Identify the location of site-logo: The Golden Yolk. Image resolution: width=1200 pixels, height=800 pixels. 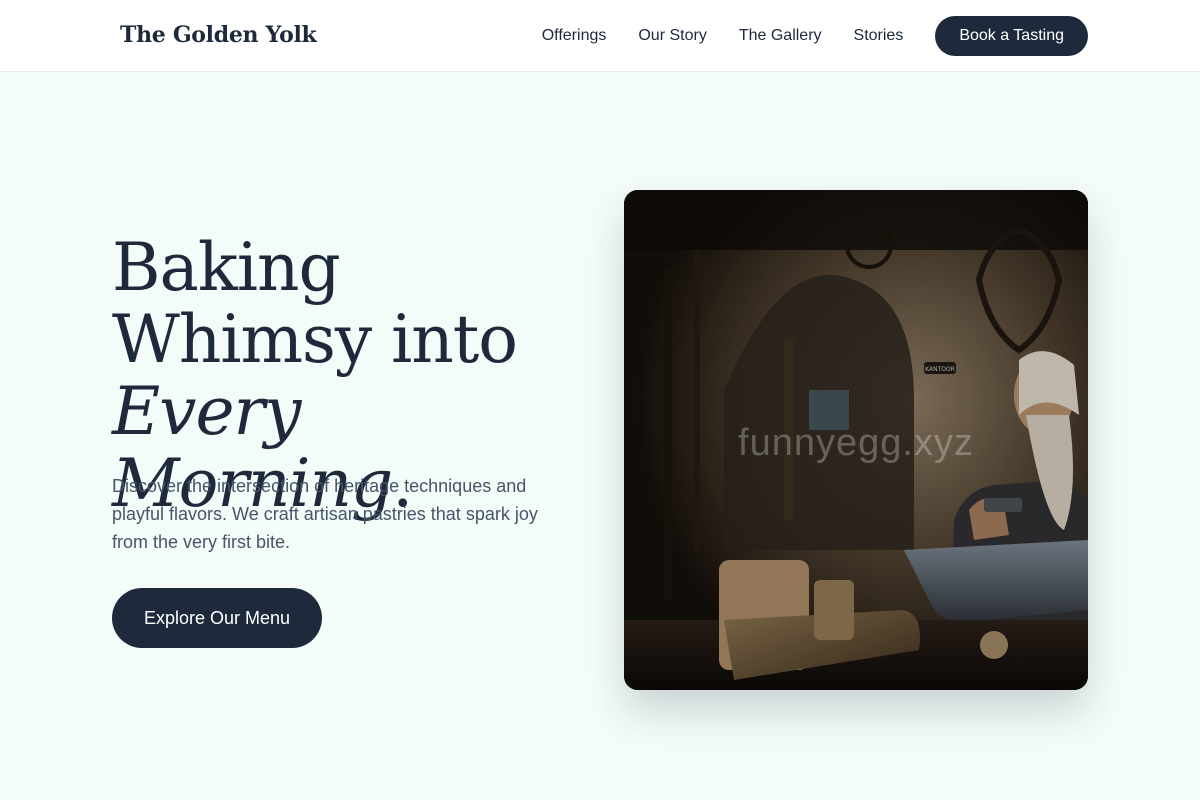
(218, 35).